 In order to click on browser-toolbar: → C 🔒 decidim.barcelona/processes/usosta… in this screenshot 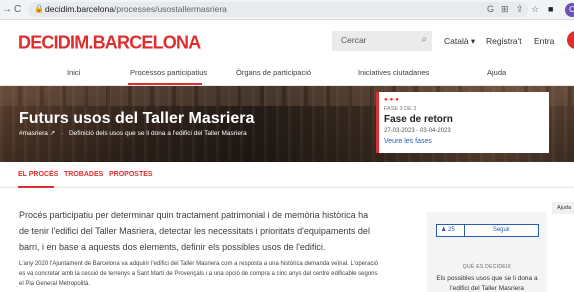, I will do `click(287, 10)`.